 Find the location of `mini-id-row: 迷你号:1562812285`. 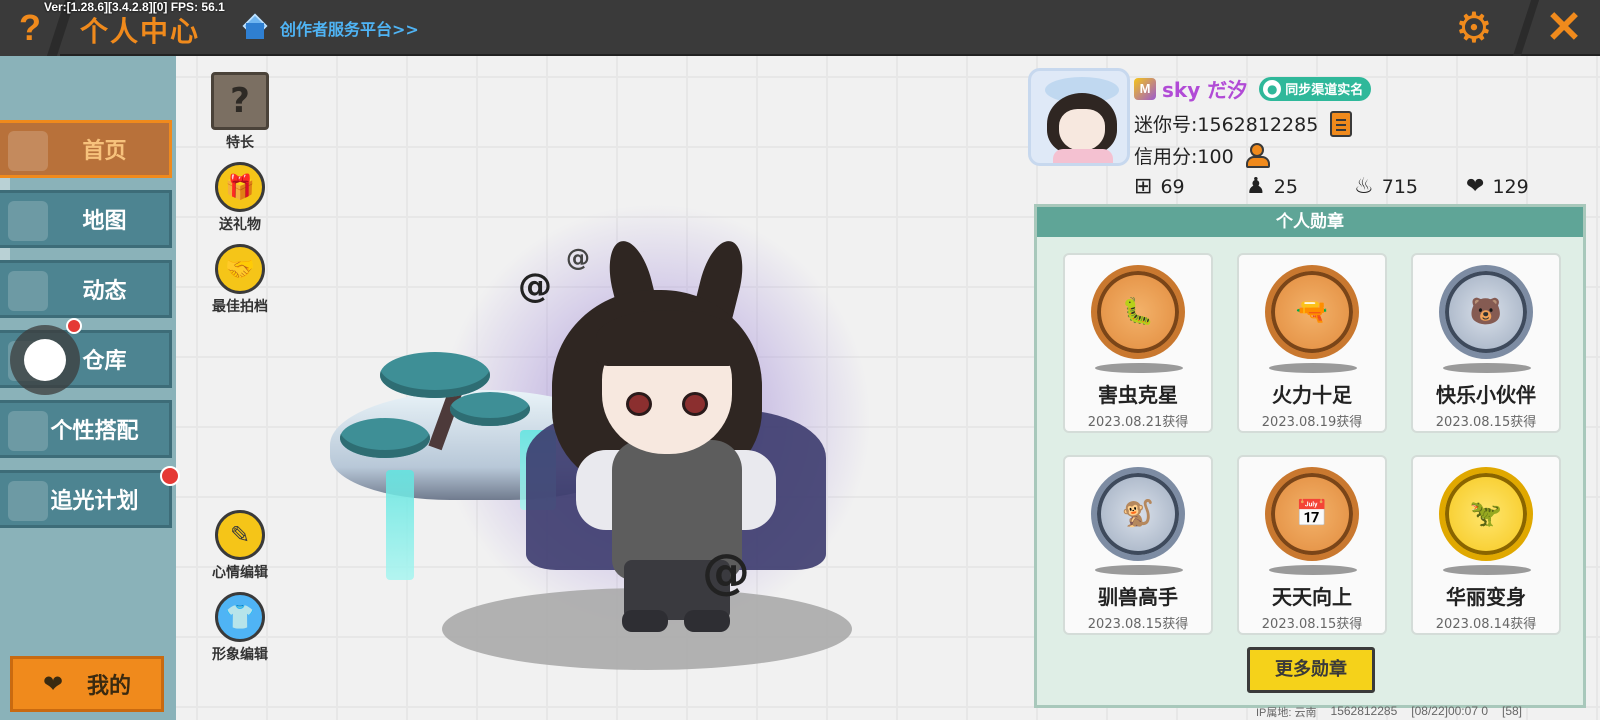

mini-id-row: 迷你号:1562812285 is located at coordinates (1243, 123).